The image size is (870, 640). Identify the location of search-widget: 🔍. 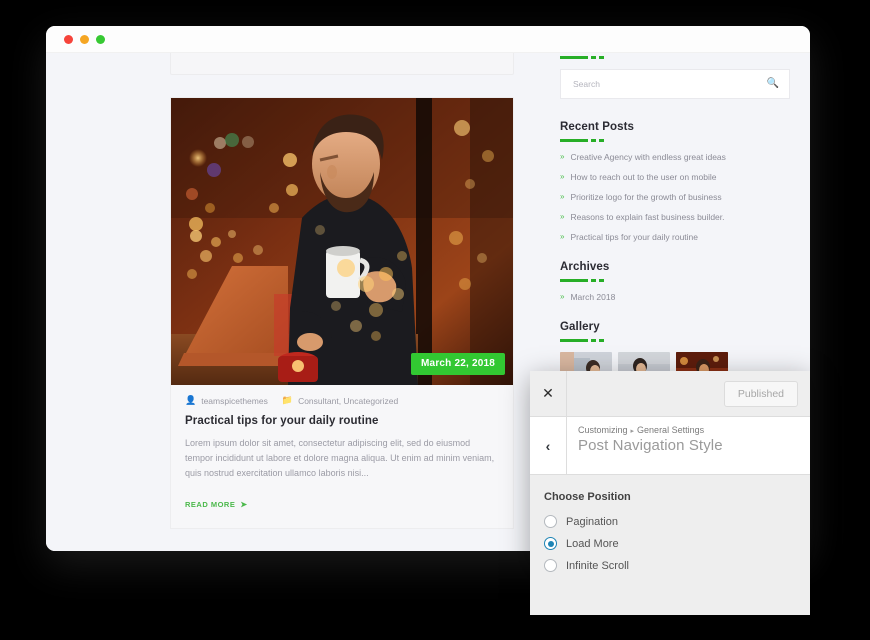
(675, 84).